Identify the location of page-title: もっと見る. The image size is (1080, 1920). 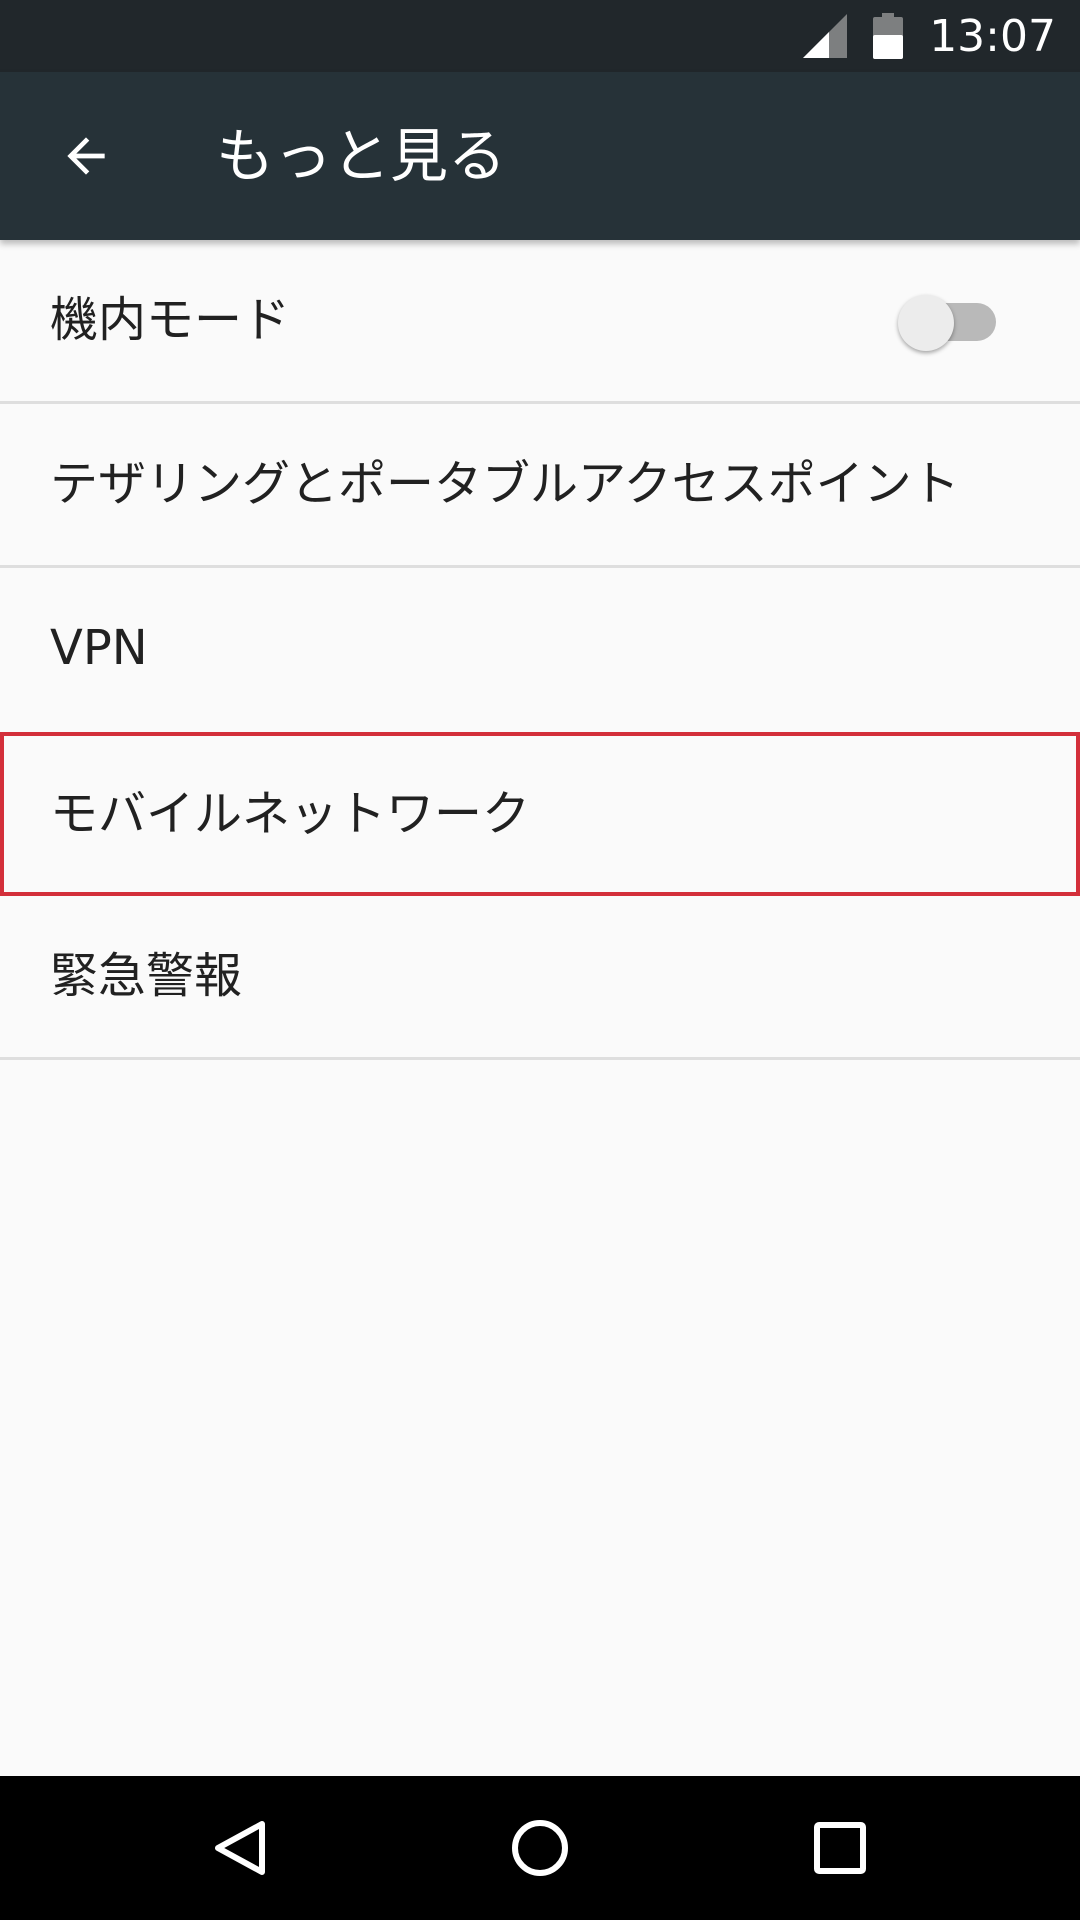
(361, 156).